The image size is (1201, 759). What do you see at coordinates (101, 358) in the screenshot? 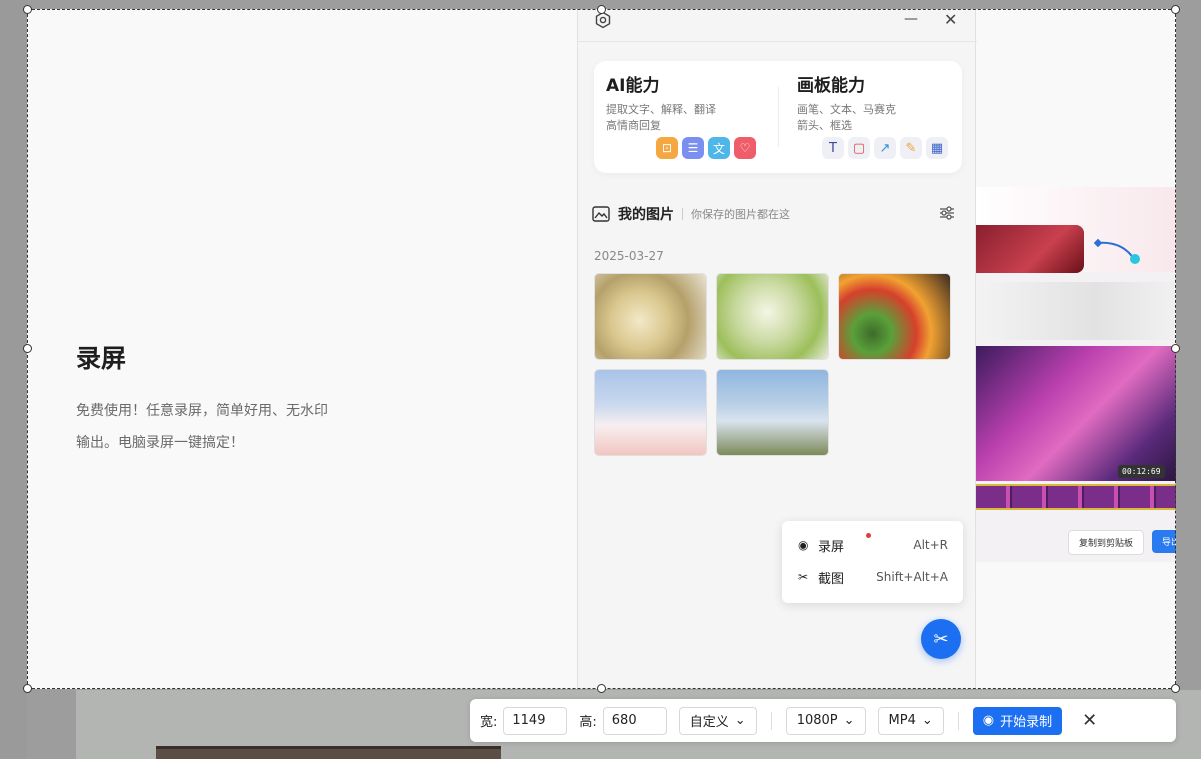
I see `hero-title: 录屏` at bounding box center [101, 358].